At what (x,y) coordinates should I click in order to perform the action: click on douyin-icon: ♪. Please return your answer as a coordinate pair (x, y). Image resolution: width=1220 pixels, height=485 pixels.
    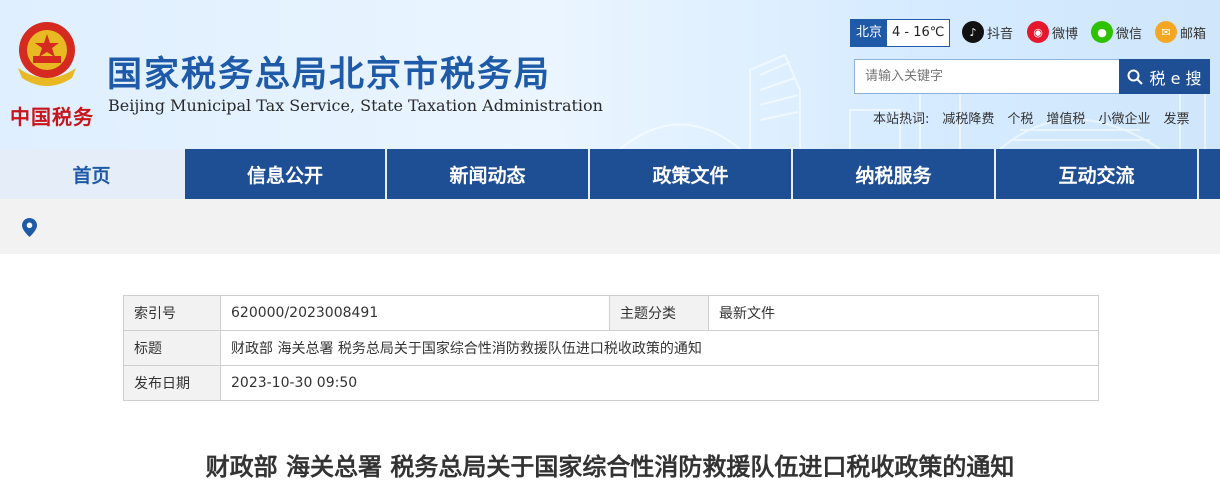
    Looking at the image, I should click on (973, 32).